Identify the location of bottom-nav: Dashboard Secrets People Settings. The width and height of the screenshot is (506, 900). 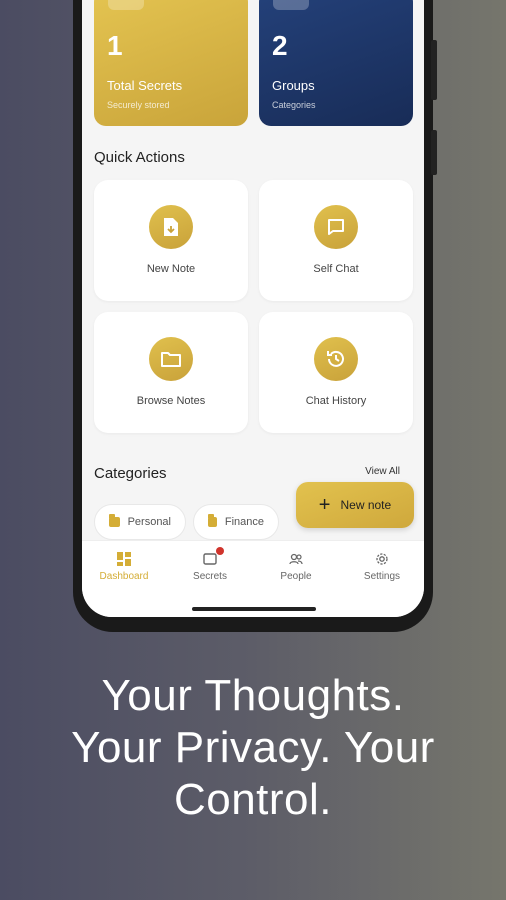
(253, 578).